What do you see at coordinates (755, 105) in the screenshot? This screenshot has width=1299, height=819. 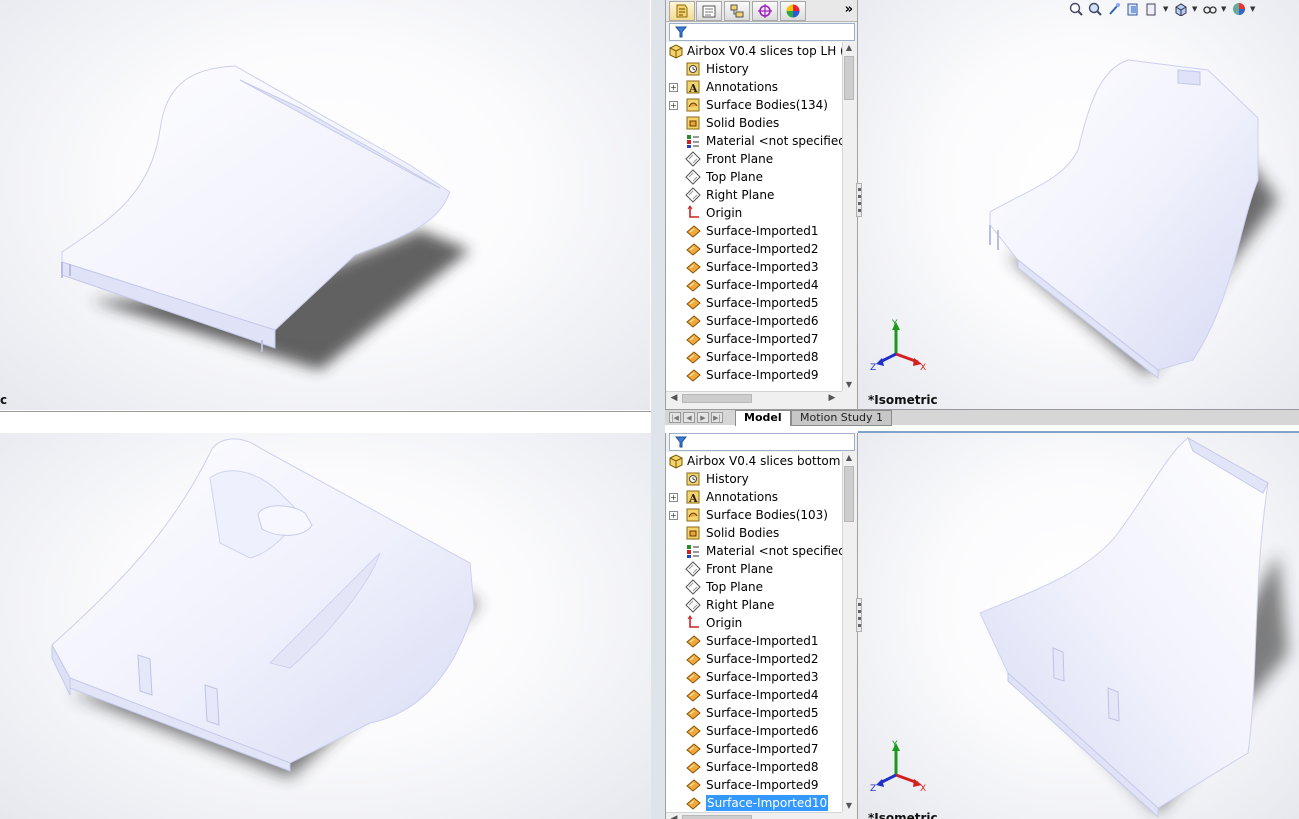 I see `tree-item-surface-bodies-134: + Surface Bodies(134)` at bounding box center [755, 105].